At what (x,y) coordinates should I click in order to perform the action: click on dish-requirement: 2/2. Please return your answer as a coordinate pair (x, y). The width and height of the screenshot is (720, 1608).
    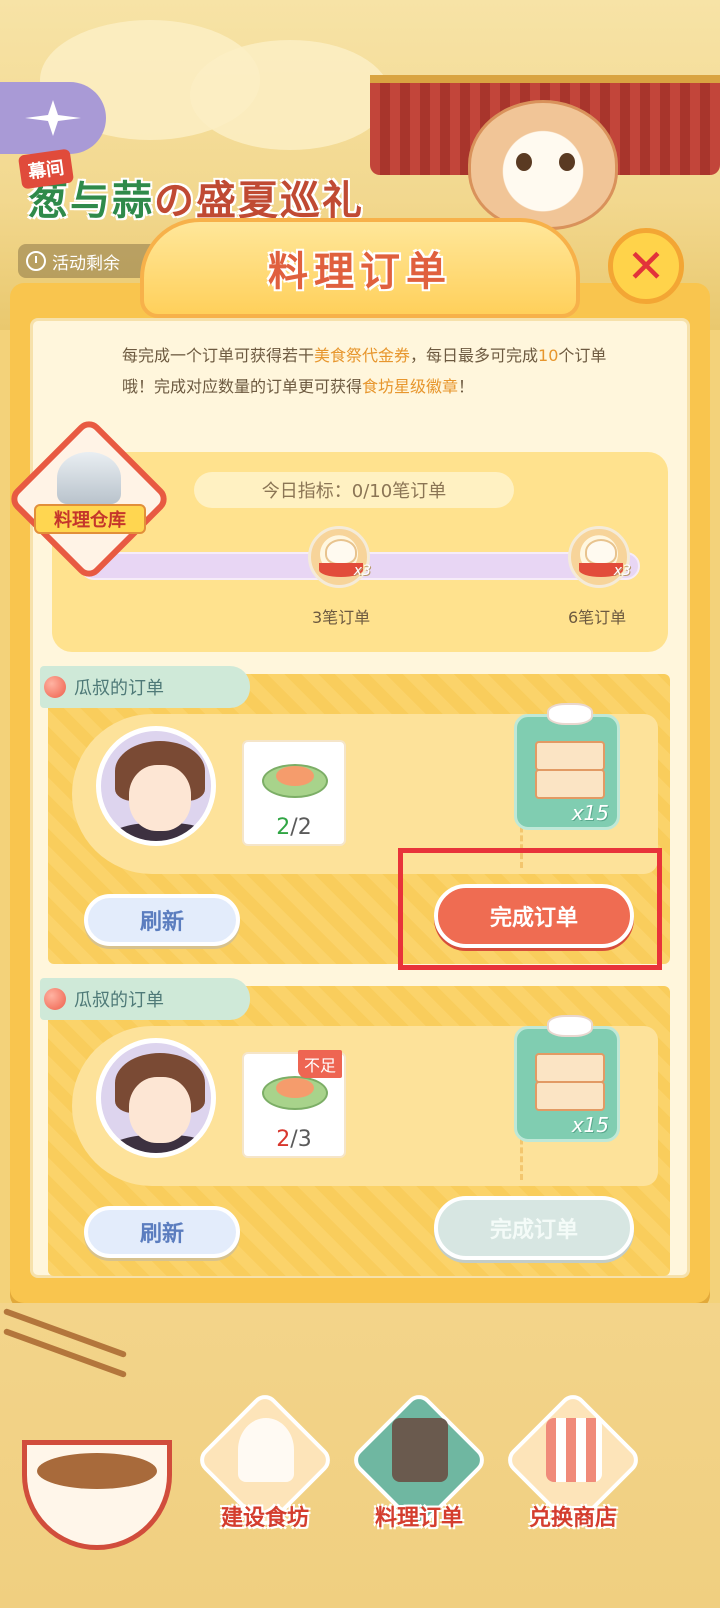
    Looking at the image, I should click on (294, 793).